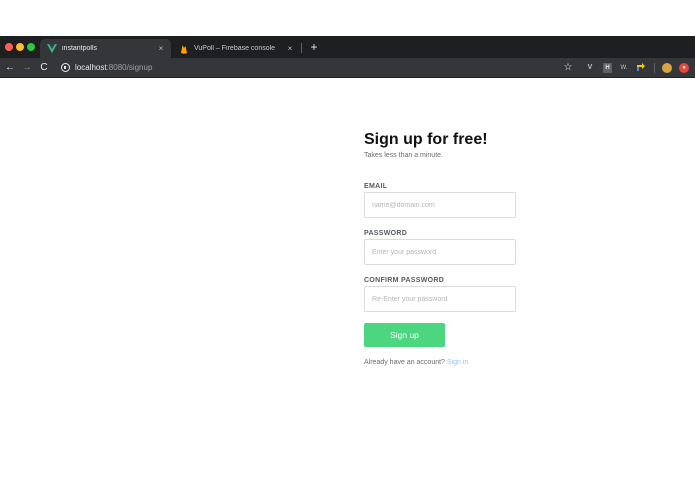 This screenshot has width=695, height=494. What do you see at coordinates (404, 280) in the screenshot?
I see `confirm-password-label: CONFIRM PASSWORD` at bounding box center [404, 280].